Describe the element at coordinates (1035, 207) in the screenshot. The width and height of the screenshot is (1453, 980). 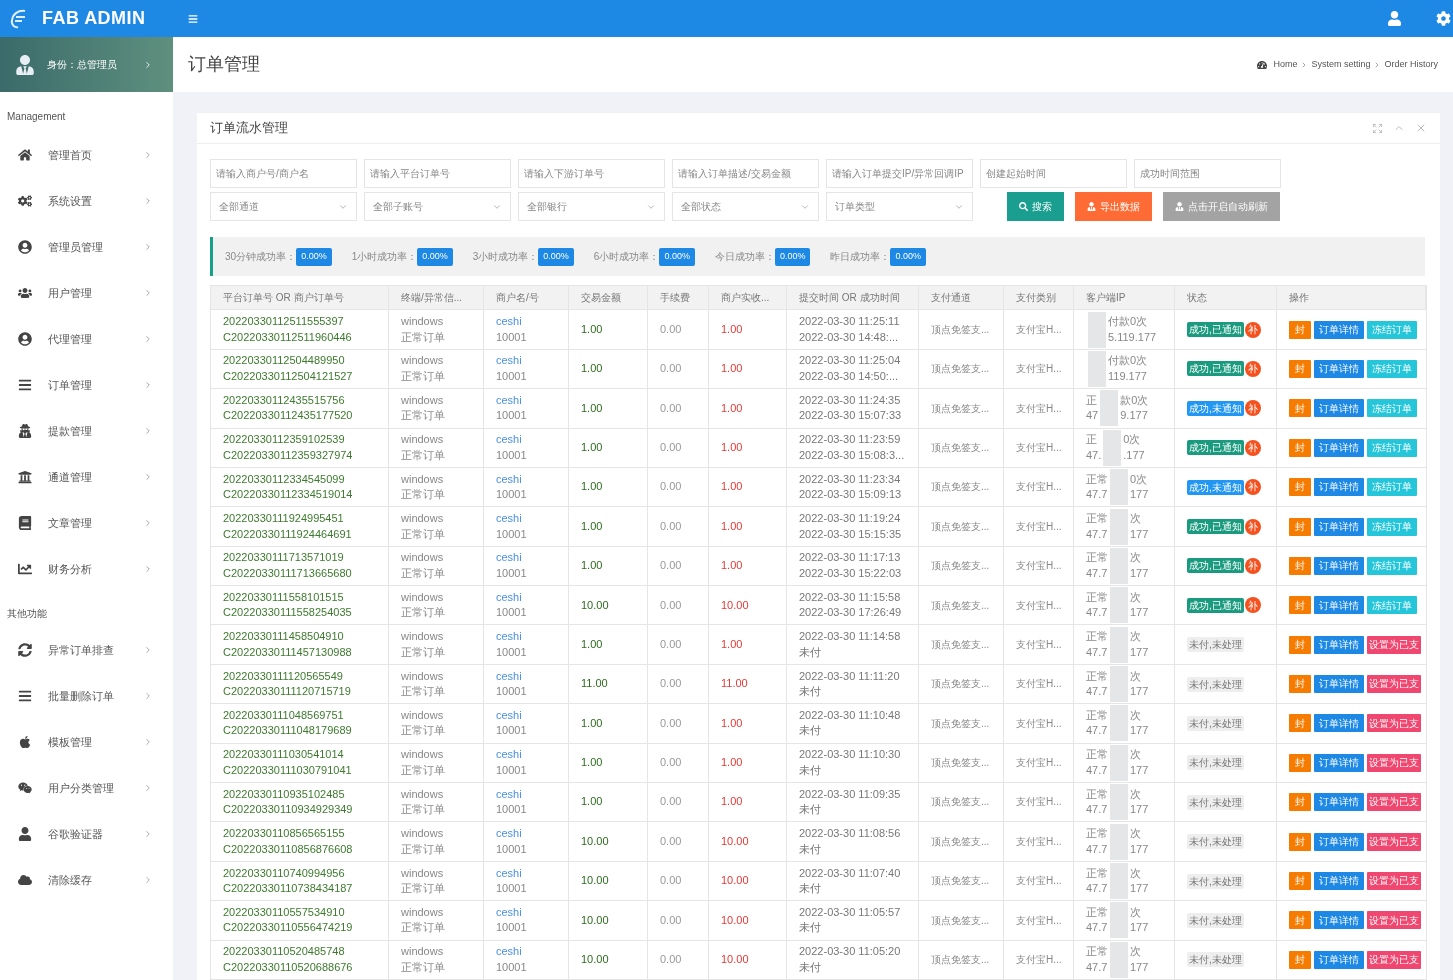
I see `action-button: 搜索` at that location.